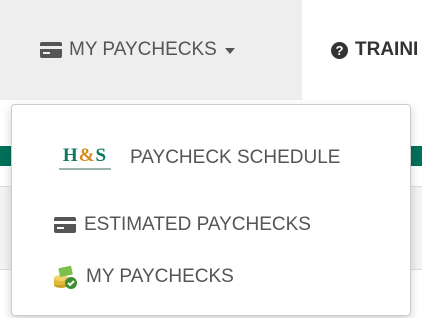 This screenshot has height=318, width=422. What do you see at coordinates (160, 276) in the screenshot?
I see `menu-item-label: MY PAYCHECKS` at bounding box center [160, 276].